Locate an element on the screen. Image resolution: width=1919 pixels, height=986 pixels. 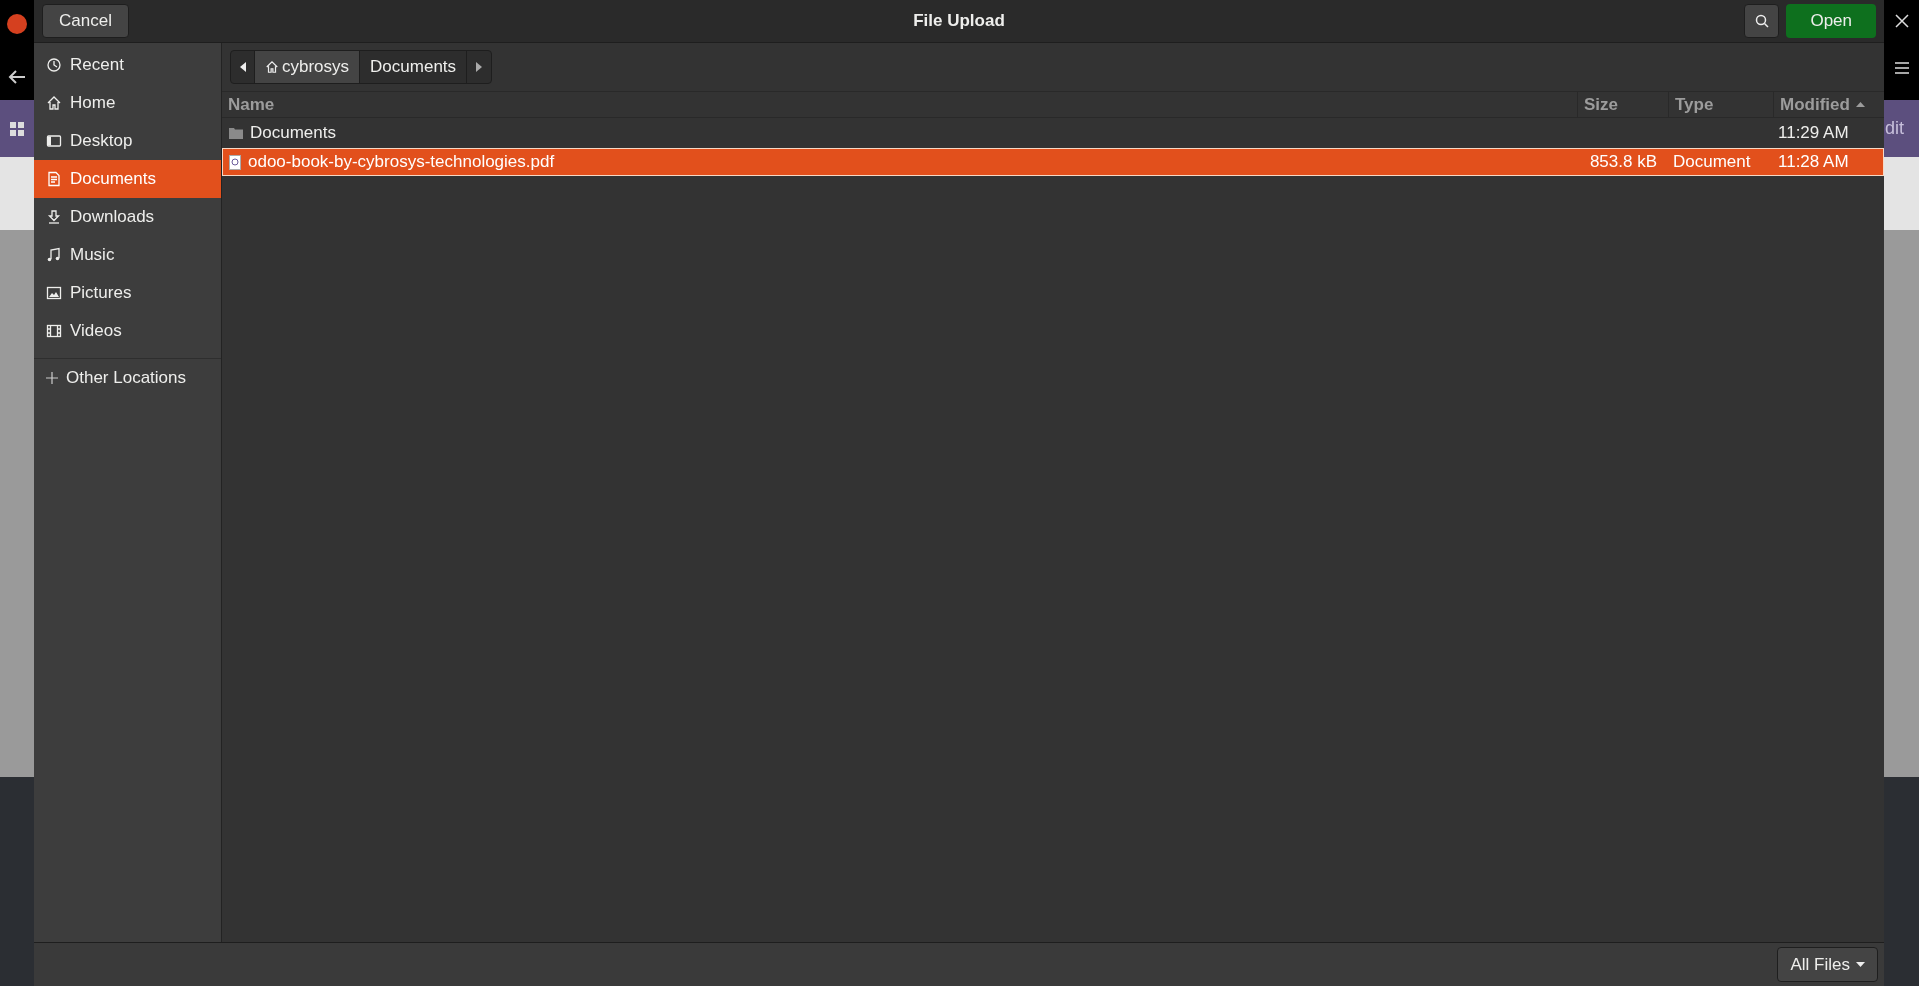
file-name: odoo-book-by-cybrosys-technologies.pdf is located at coordinates (401, 162).